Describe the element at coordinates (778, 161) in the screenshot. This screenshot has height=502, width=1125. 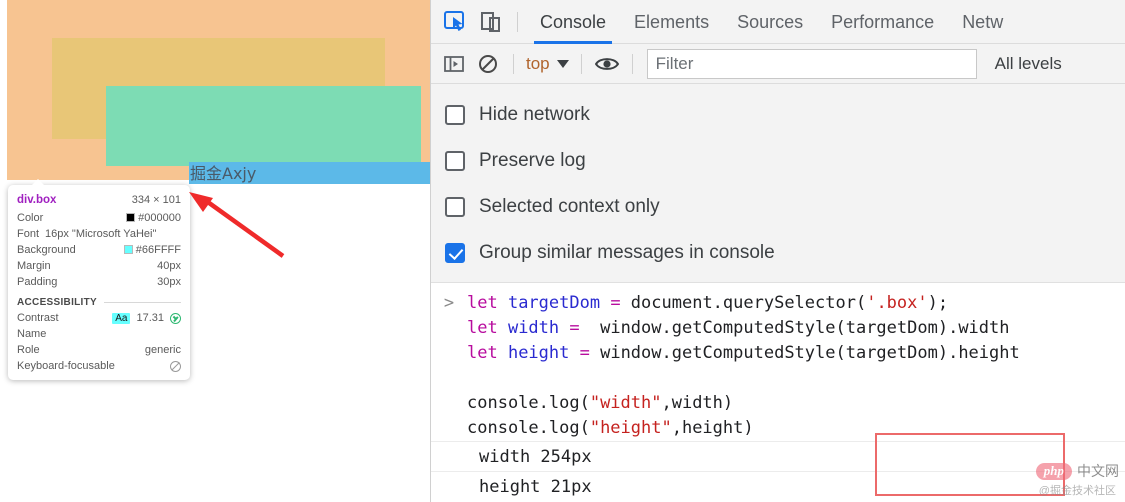
I see `setting-preserve-log: Preserve log` at that location.